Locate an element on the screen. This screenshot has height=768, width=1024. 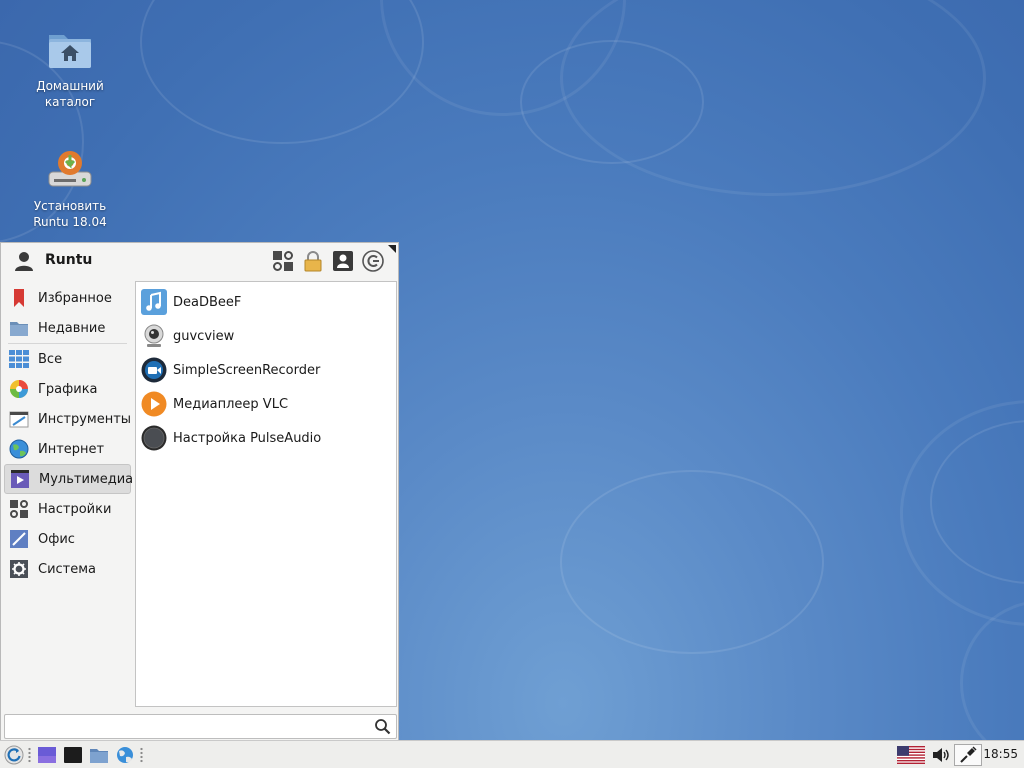
desktop-icon-home: Домашний каталог is located at coordinates (70, 68).